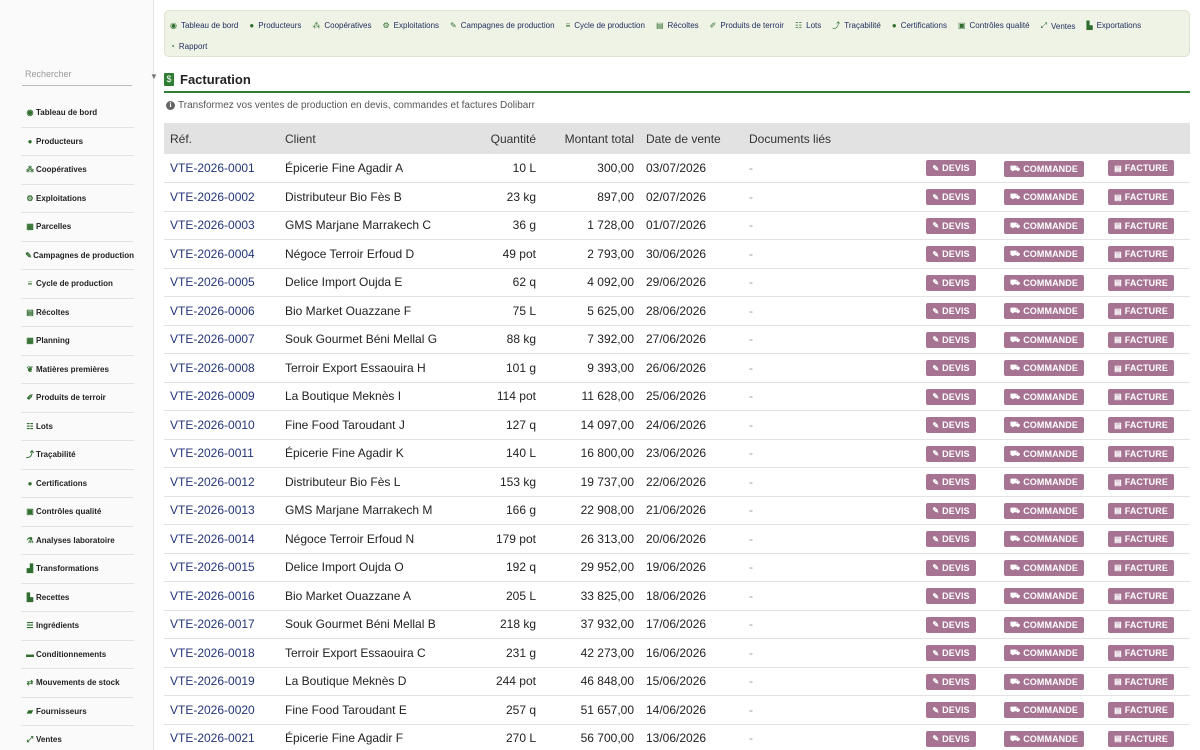  I want to click on ref-link: VTE-2026-0001, so click(221, 168).